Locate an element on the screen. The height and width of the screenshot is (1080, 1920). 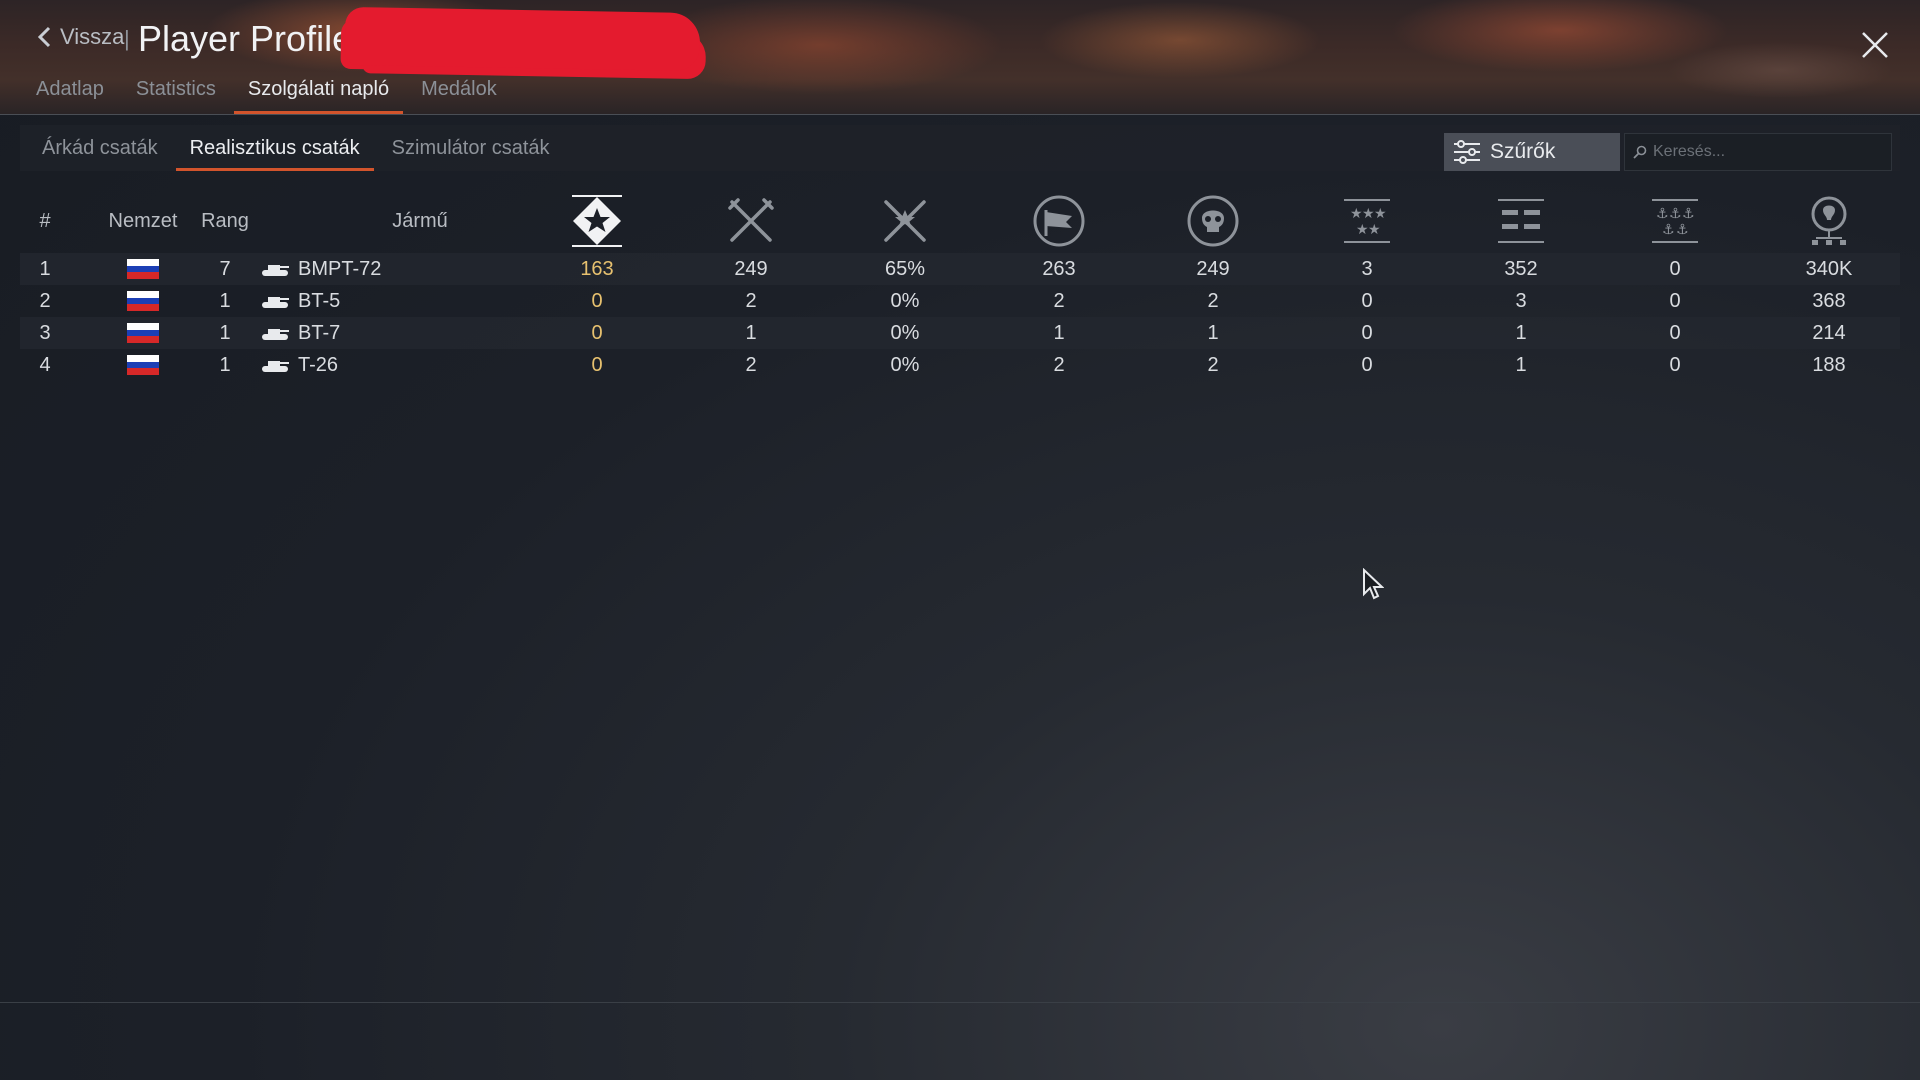
page-title: Player Profile is located at coordinates (245, 38).